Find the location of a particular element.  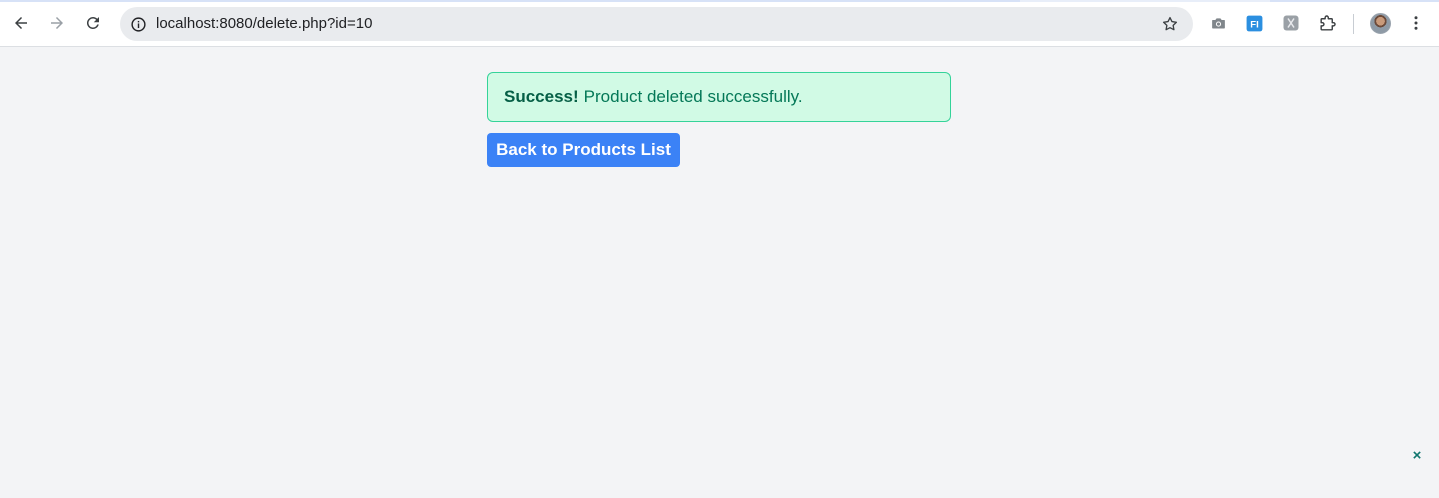

avatar is located at coordinates (1380, 23).